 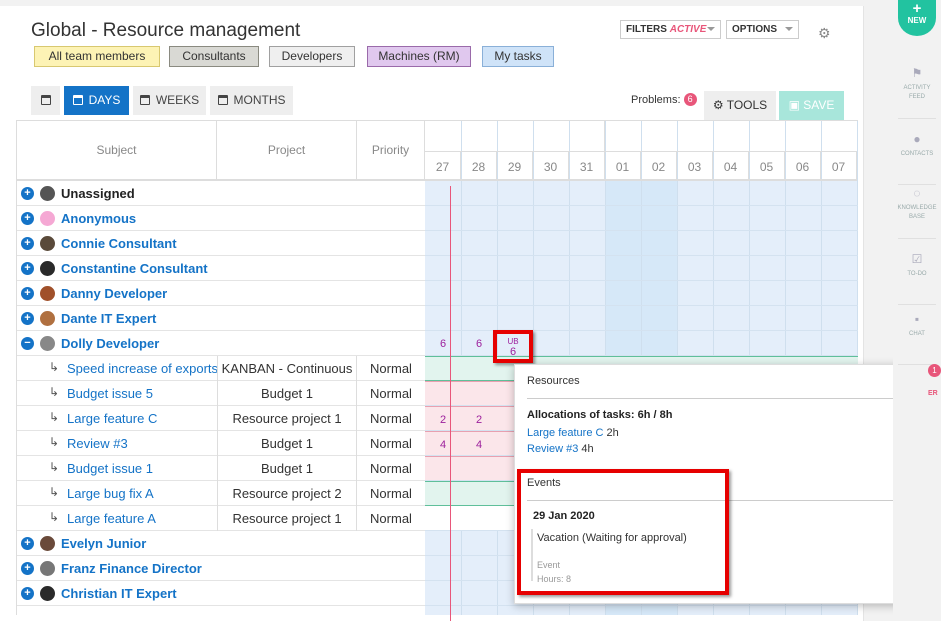 What do you see at coordinates (142, 468) in the screenshot?
I see `task-name: Budget issue 1` at bounding box center [142, 468].